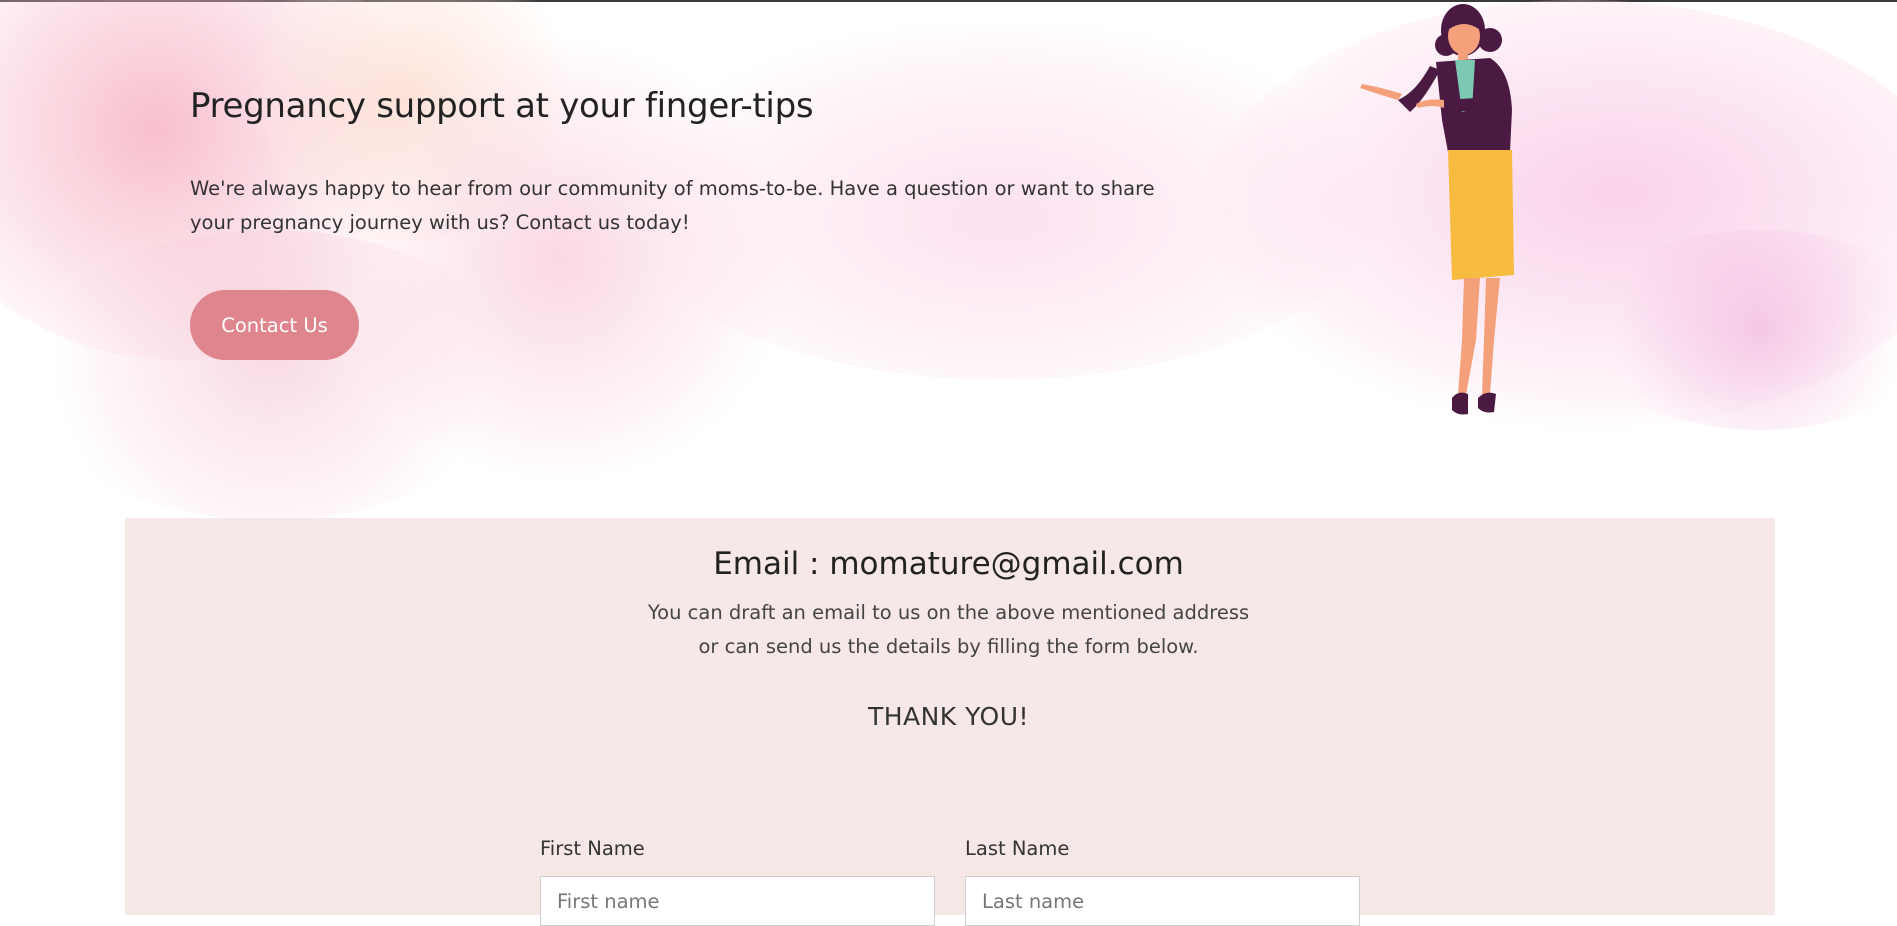 The width and height of the screenshot is (1897, 926). I want to click on first-name-label: First Name, so click(592, 848).